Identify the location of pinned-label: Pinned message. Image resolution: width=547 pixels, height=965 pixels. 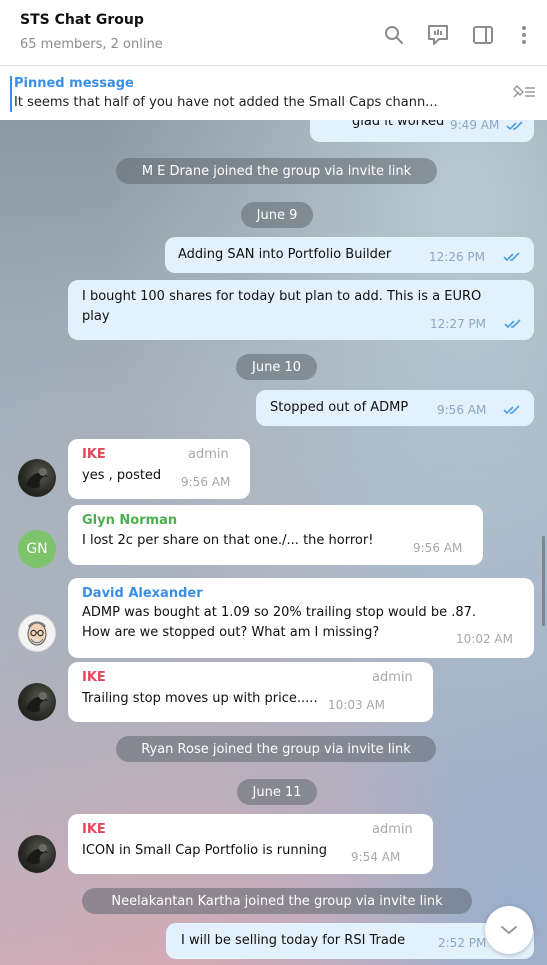
(74, 83).